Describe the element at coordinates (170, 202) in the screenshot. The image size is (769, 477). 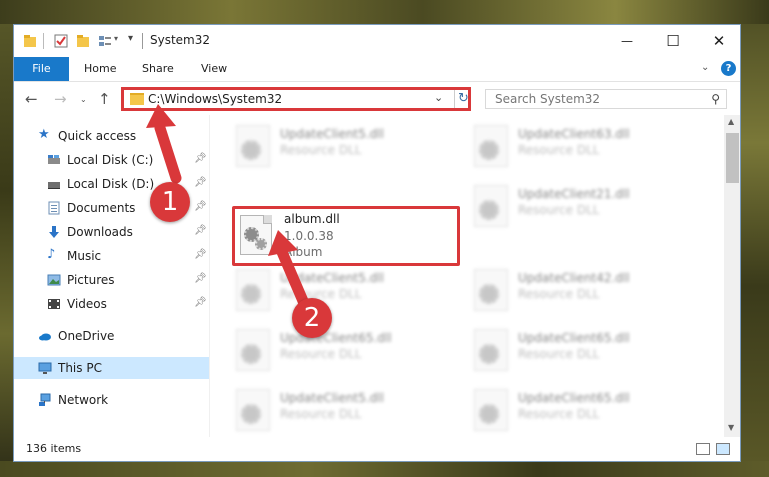
I see `step-marker-1: 1` at that location.